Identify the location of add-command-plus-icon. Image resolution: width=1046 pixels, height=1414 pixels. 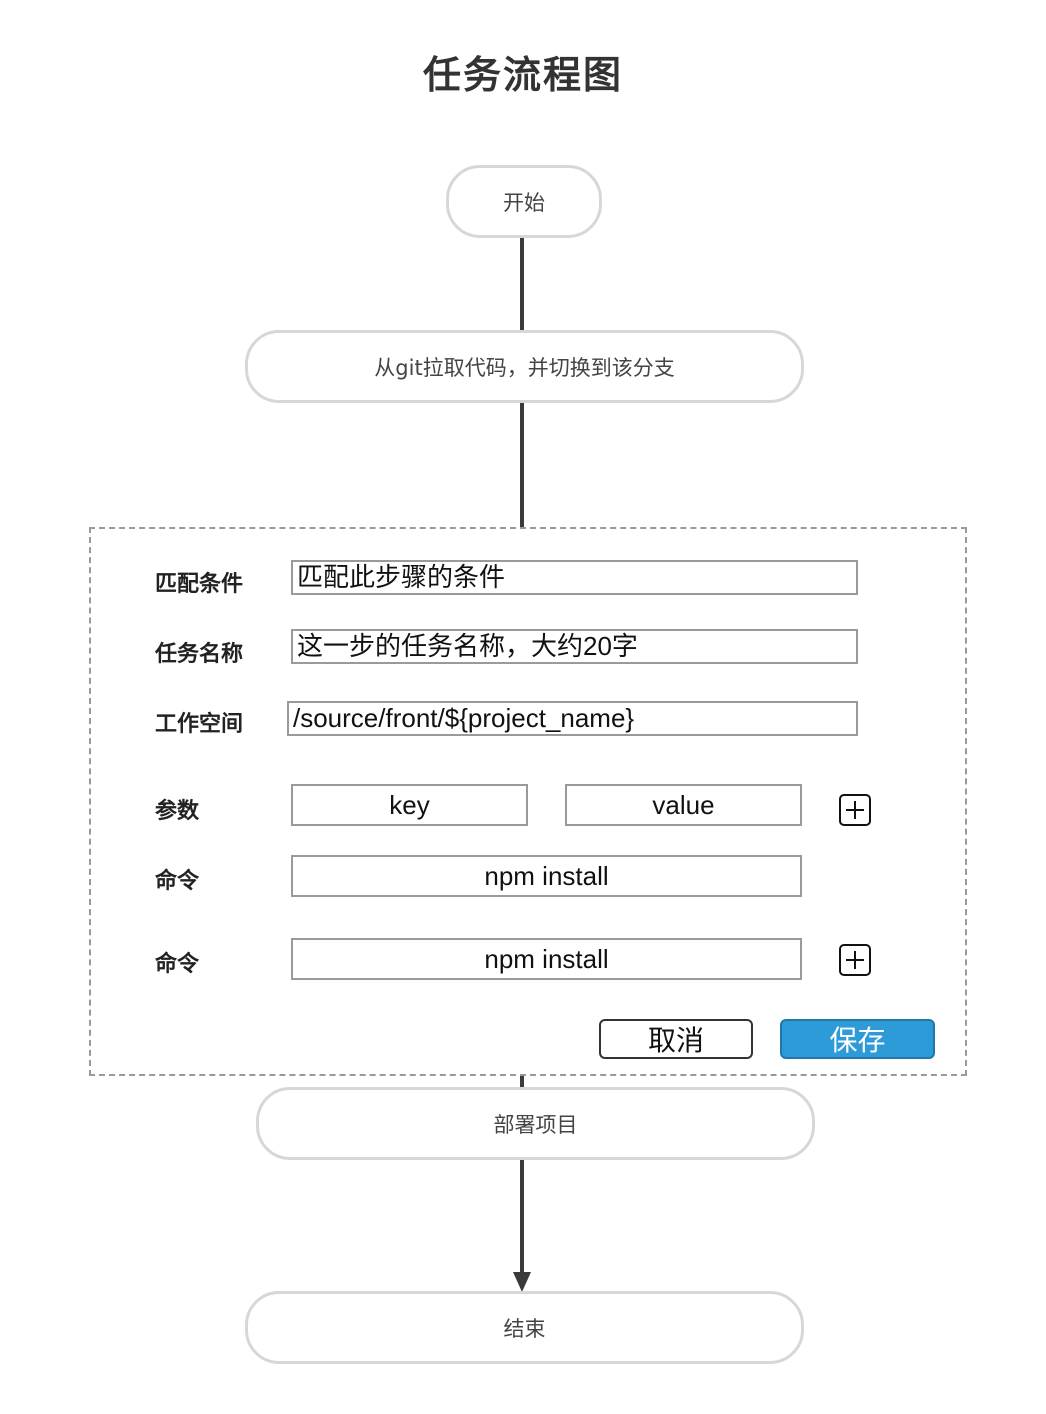
(855, 960).